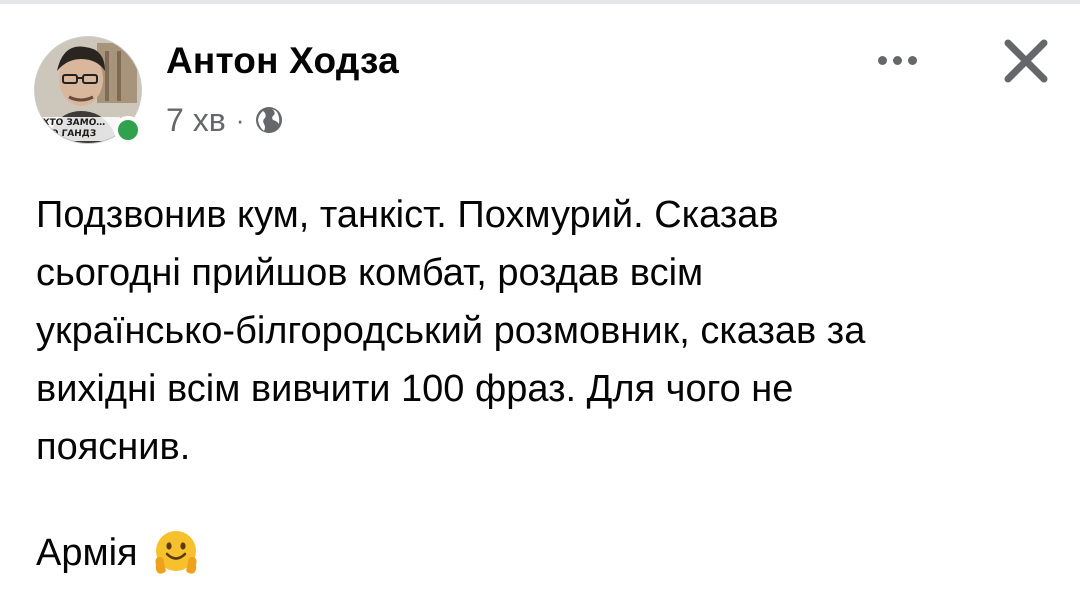  I want to click on more-options-button, so click(897, 60).